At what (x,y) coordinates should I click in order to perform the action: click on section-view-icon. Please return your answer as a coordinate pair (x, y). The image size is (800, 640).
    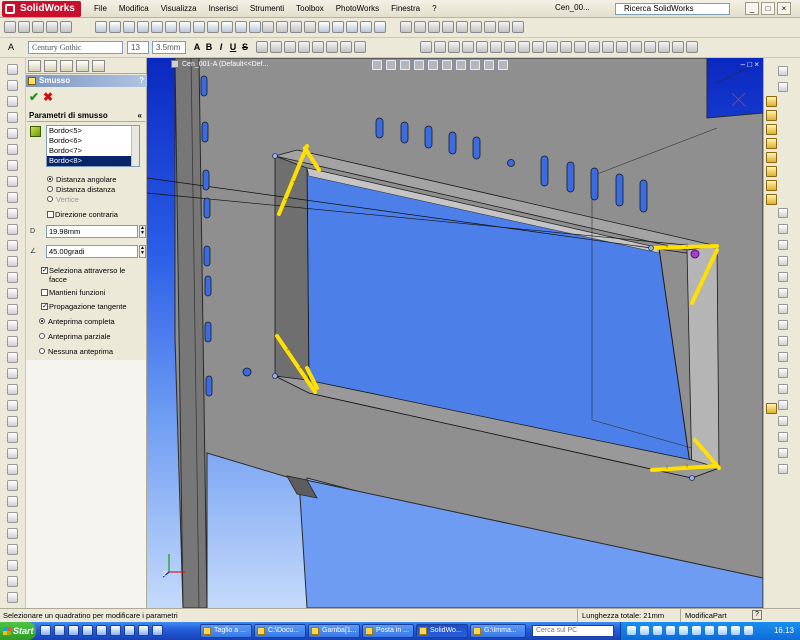
    Looking at the image, I should click on (380, 27).